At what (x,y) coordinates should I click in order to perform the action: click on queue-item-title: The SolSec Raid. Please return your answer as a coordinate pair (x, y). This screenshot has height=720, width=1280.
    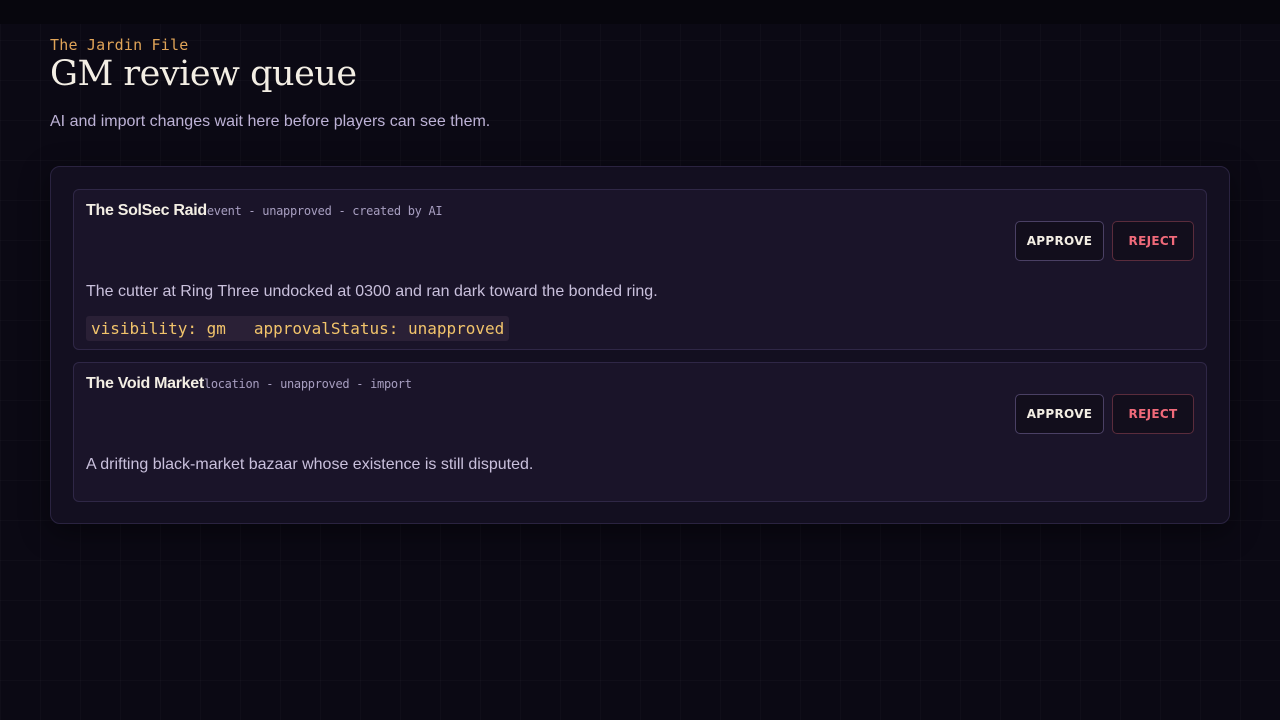
    Looking at the image, I should click on (146, 210).